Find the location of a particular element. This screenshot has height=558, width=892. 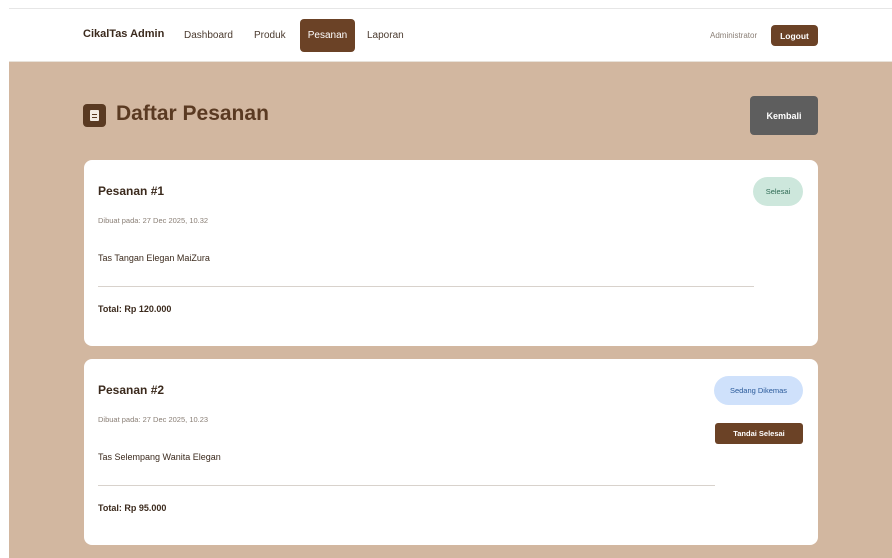

document-icon is located at coordinates (94, 115).